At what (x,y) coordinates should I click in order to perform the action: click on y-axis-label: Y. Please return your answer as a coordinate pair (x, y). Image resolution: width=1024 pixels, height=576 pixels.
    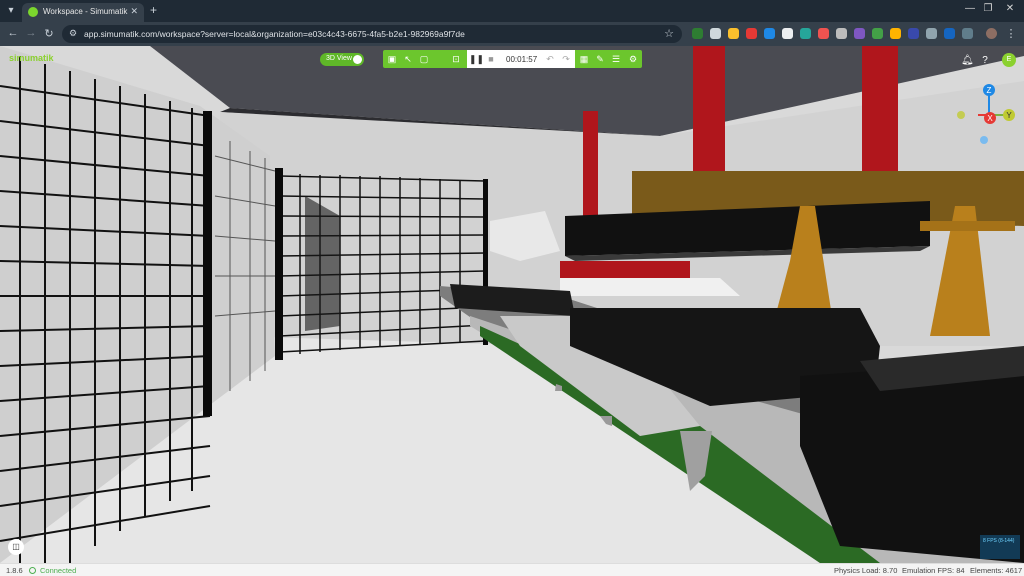
    Looking at the image, I should click on (1009, 115).